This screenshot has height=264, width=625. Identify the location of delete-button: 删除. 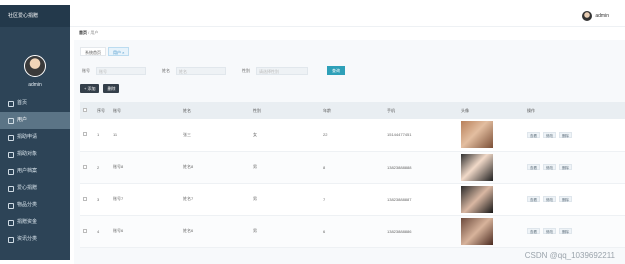
(111, 88).